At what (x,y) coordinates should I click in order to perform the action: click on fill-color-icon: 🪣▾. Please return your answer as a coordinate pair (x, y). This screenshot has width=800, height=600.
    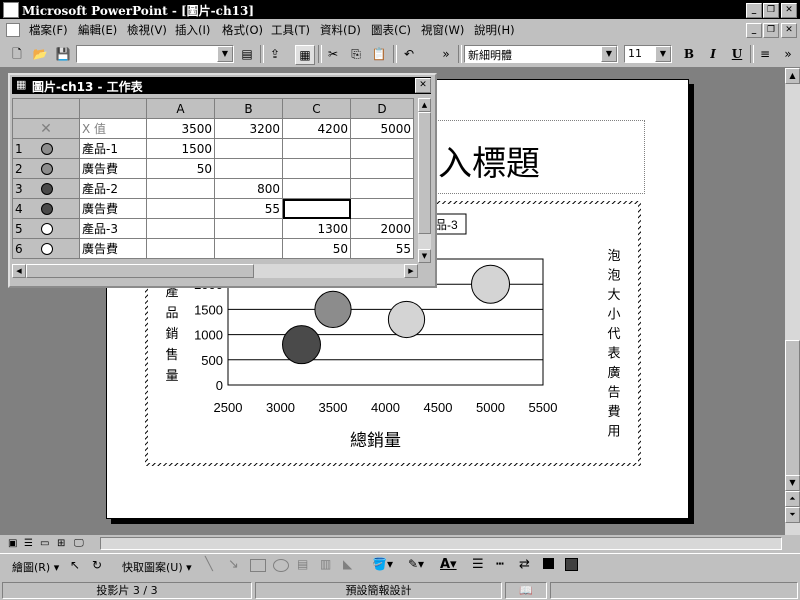
    Looking at the image, I should click on (382, 564).